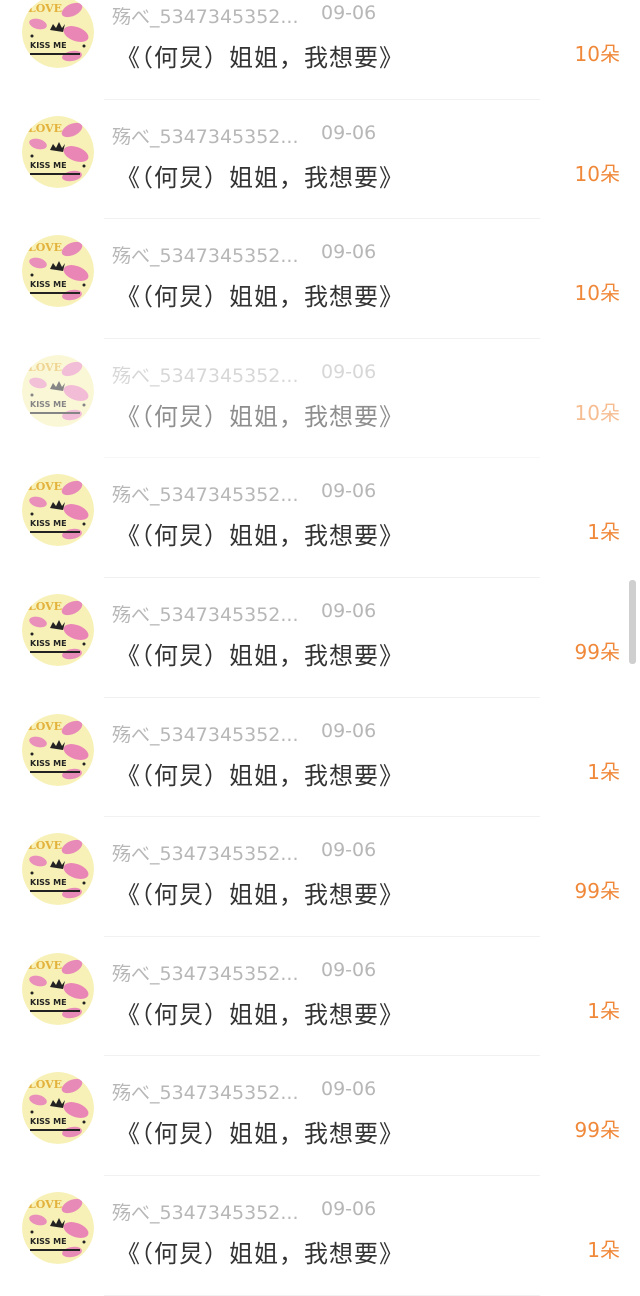 The height and width of the screenshot is (1296, 640). What do you see at coordinates (632, 622) in the screenshot?
I see `scrollbar` at bounding box center [632, 622].